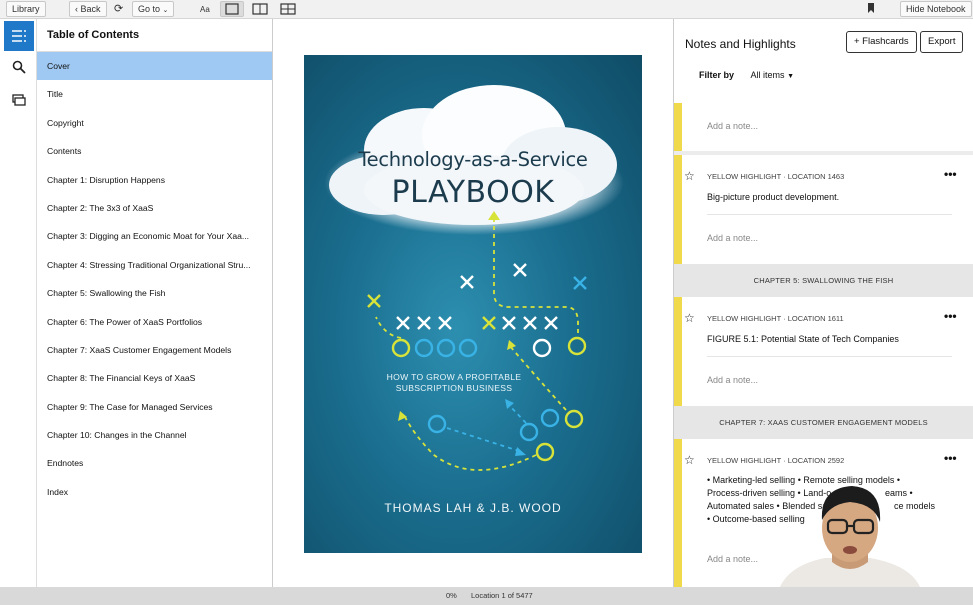 The width and height of the screenshot is (973, 605). What do you see at coordinates (154, 94) in the screenshot?
I see `toc-item: Title` at bounding box center [154, 94].